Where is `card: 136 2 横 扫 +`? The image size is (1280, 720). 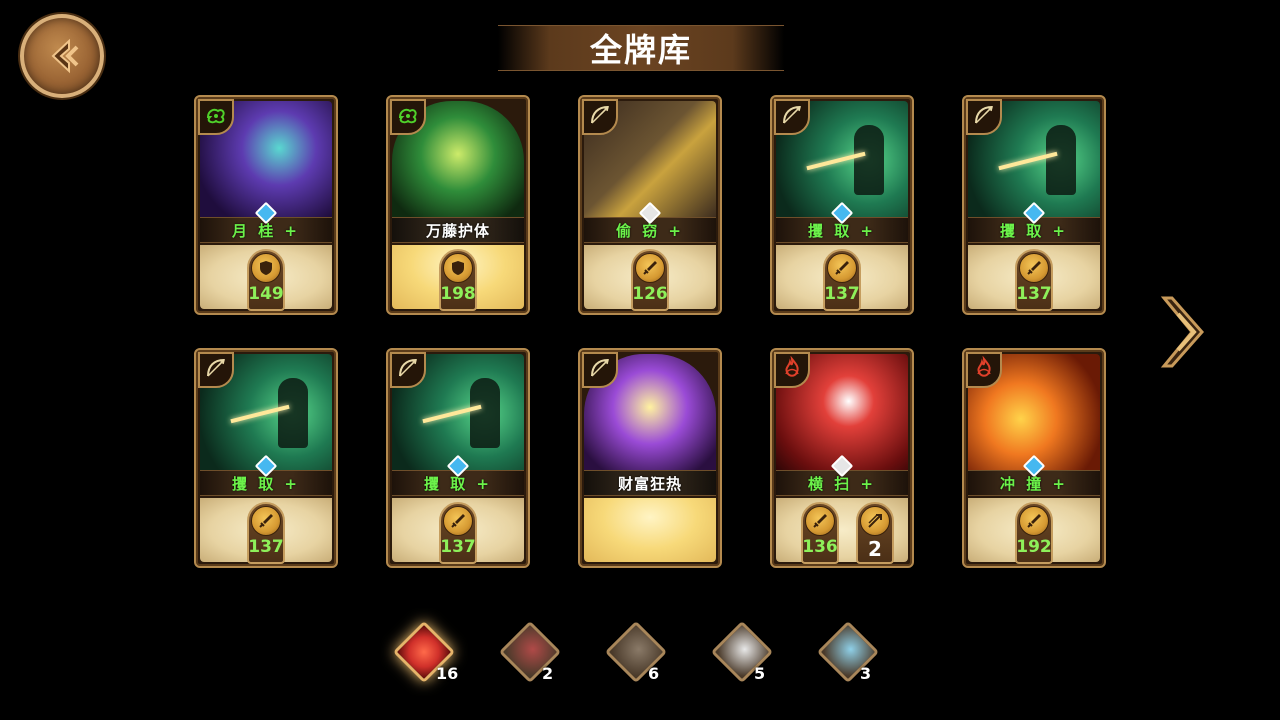
card: 136 2 横 扫 + is located at coordinates (842, 458).